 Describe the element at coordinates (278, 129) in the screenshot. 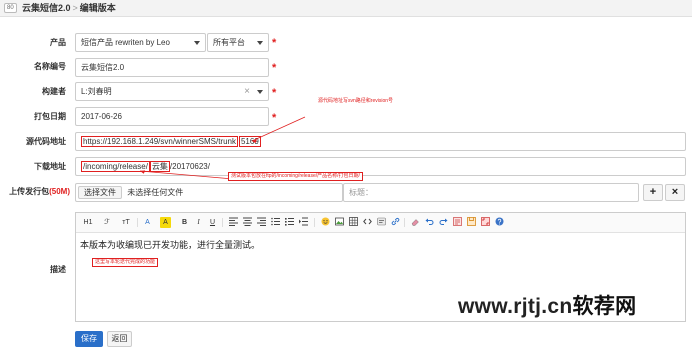

I see `annotation-arrow-source` at that location.